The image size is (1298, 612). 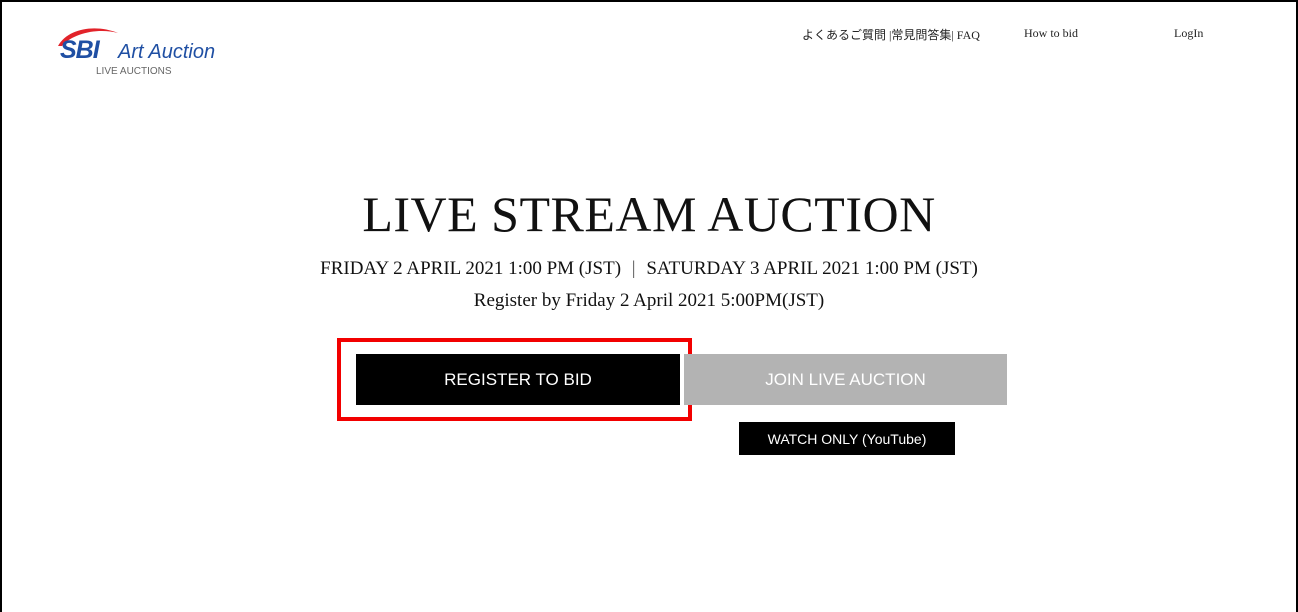 What do you see at coordinates (80, 50) in the screenshot?
I see `logo-sbi-text: SBI` at bounding box center [80, 50].